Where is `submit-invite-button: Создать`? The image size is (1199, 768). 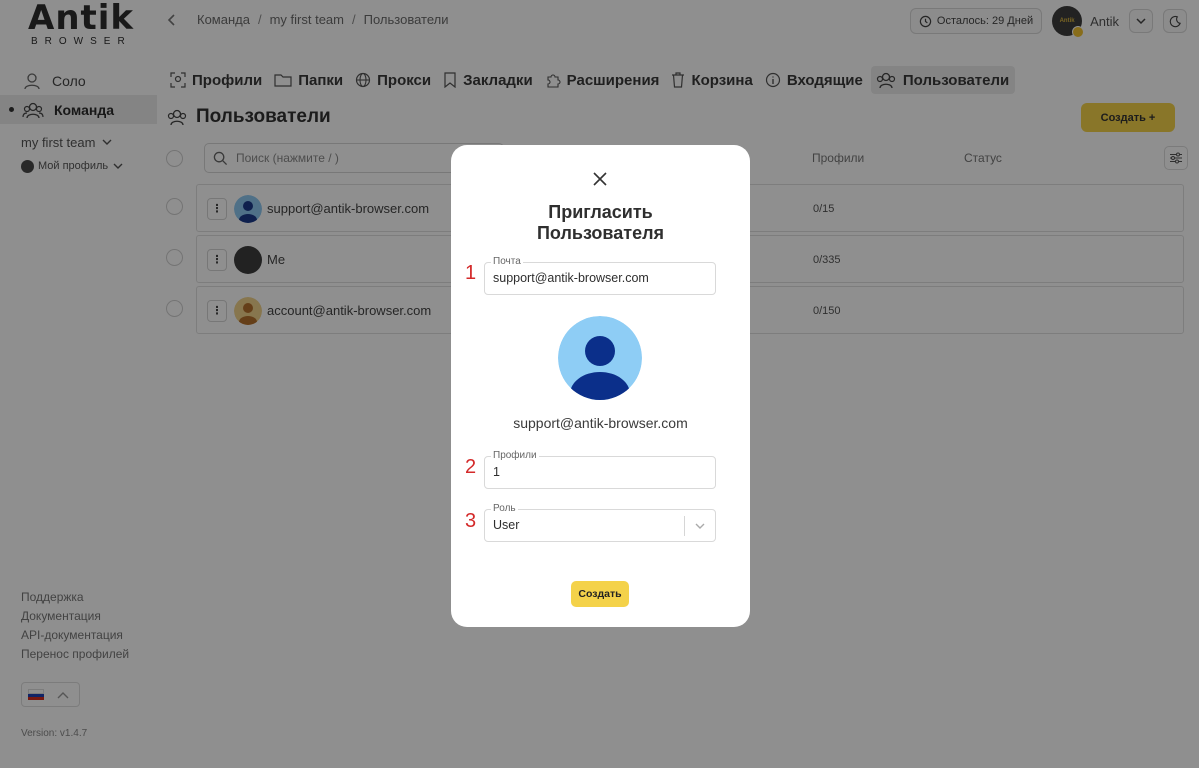
submit-invite-button: Создать is located at coordinates (600, 594).